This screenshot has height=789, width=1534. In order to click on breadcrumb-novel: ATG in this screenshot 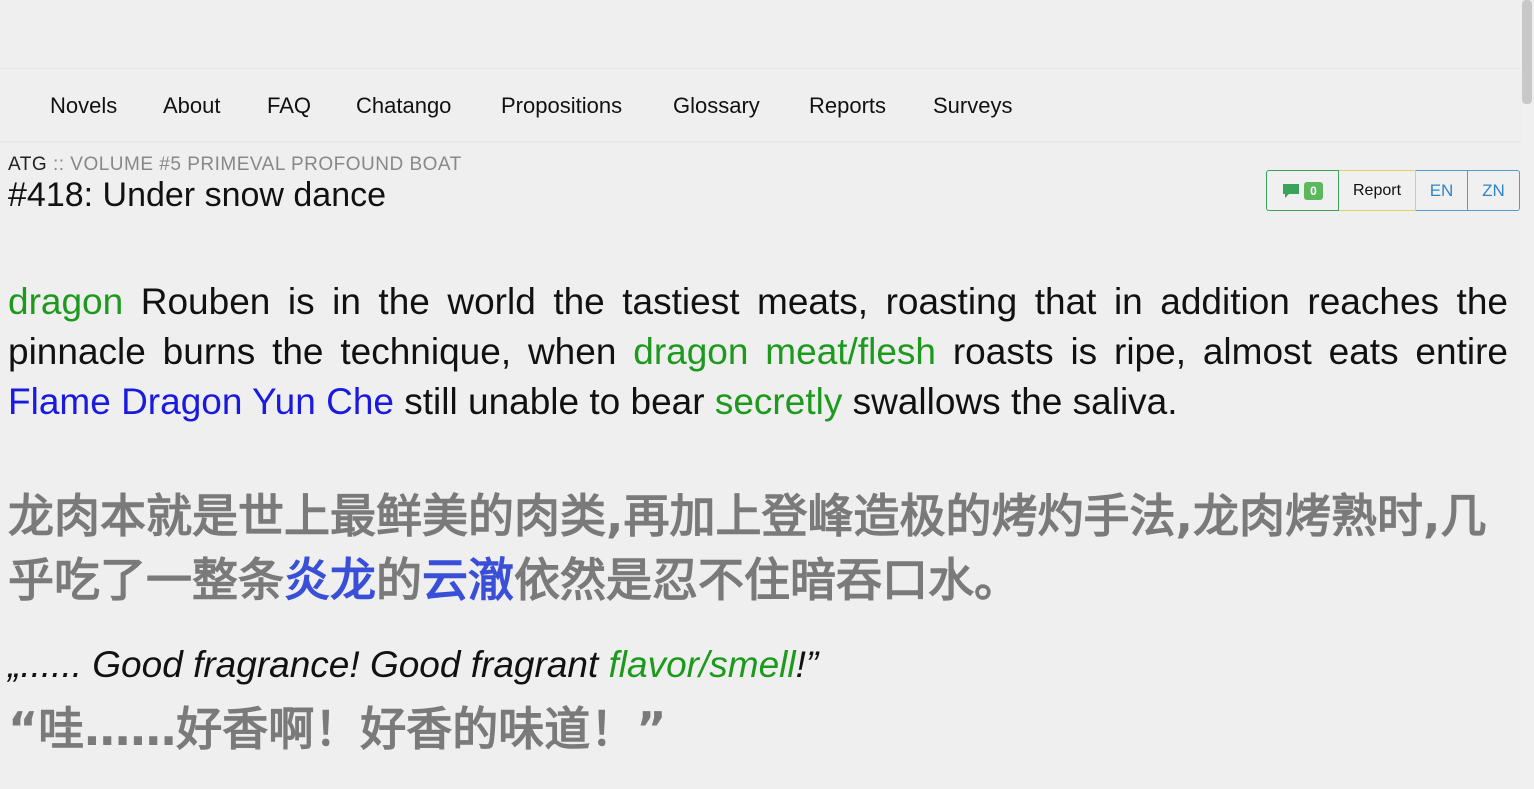, I will do `click(27, 164)`.